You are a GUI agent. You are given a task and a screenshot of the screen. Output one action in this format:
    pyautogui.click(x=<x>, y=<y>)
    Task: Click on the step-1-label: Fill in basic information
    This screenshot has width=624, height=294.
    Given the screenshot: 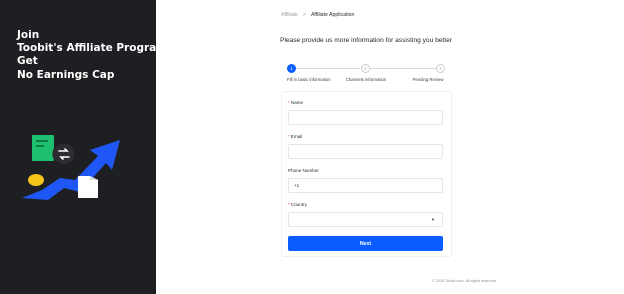 What is the action you would take?
    pyautogui.click(x=309, y=79)
    